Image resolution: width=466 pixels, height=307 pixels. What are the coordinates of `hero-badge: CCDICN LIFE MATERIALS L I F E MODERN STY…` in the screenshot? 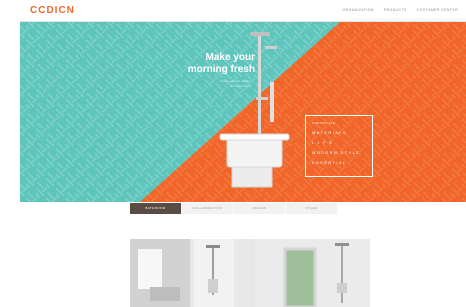 It's located at (339, 146).